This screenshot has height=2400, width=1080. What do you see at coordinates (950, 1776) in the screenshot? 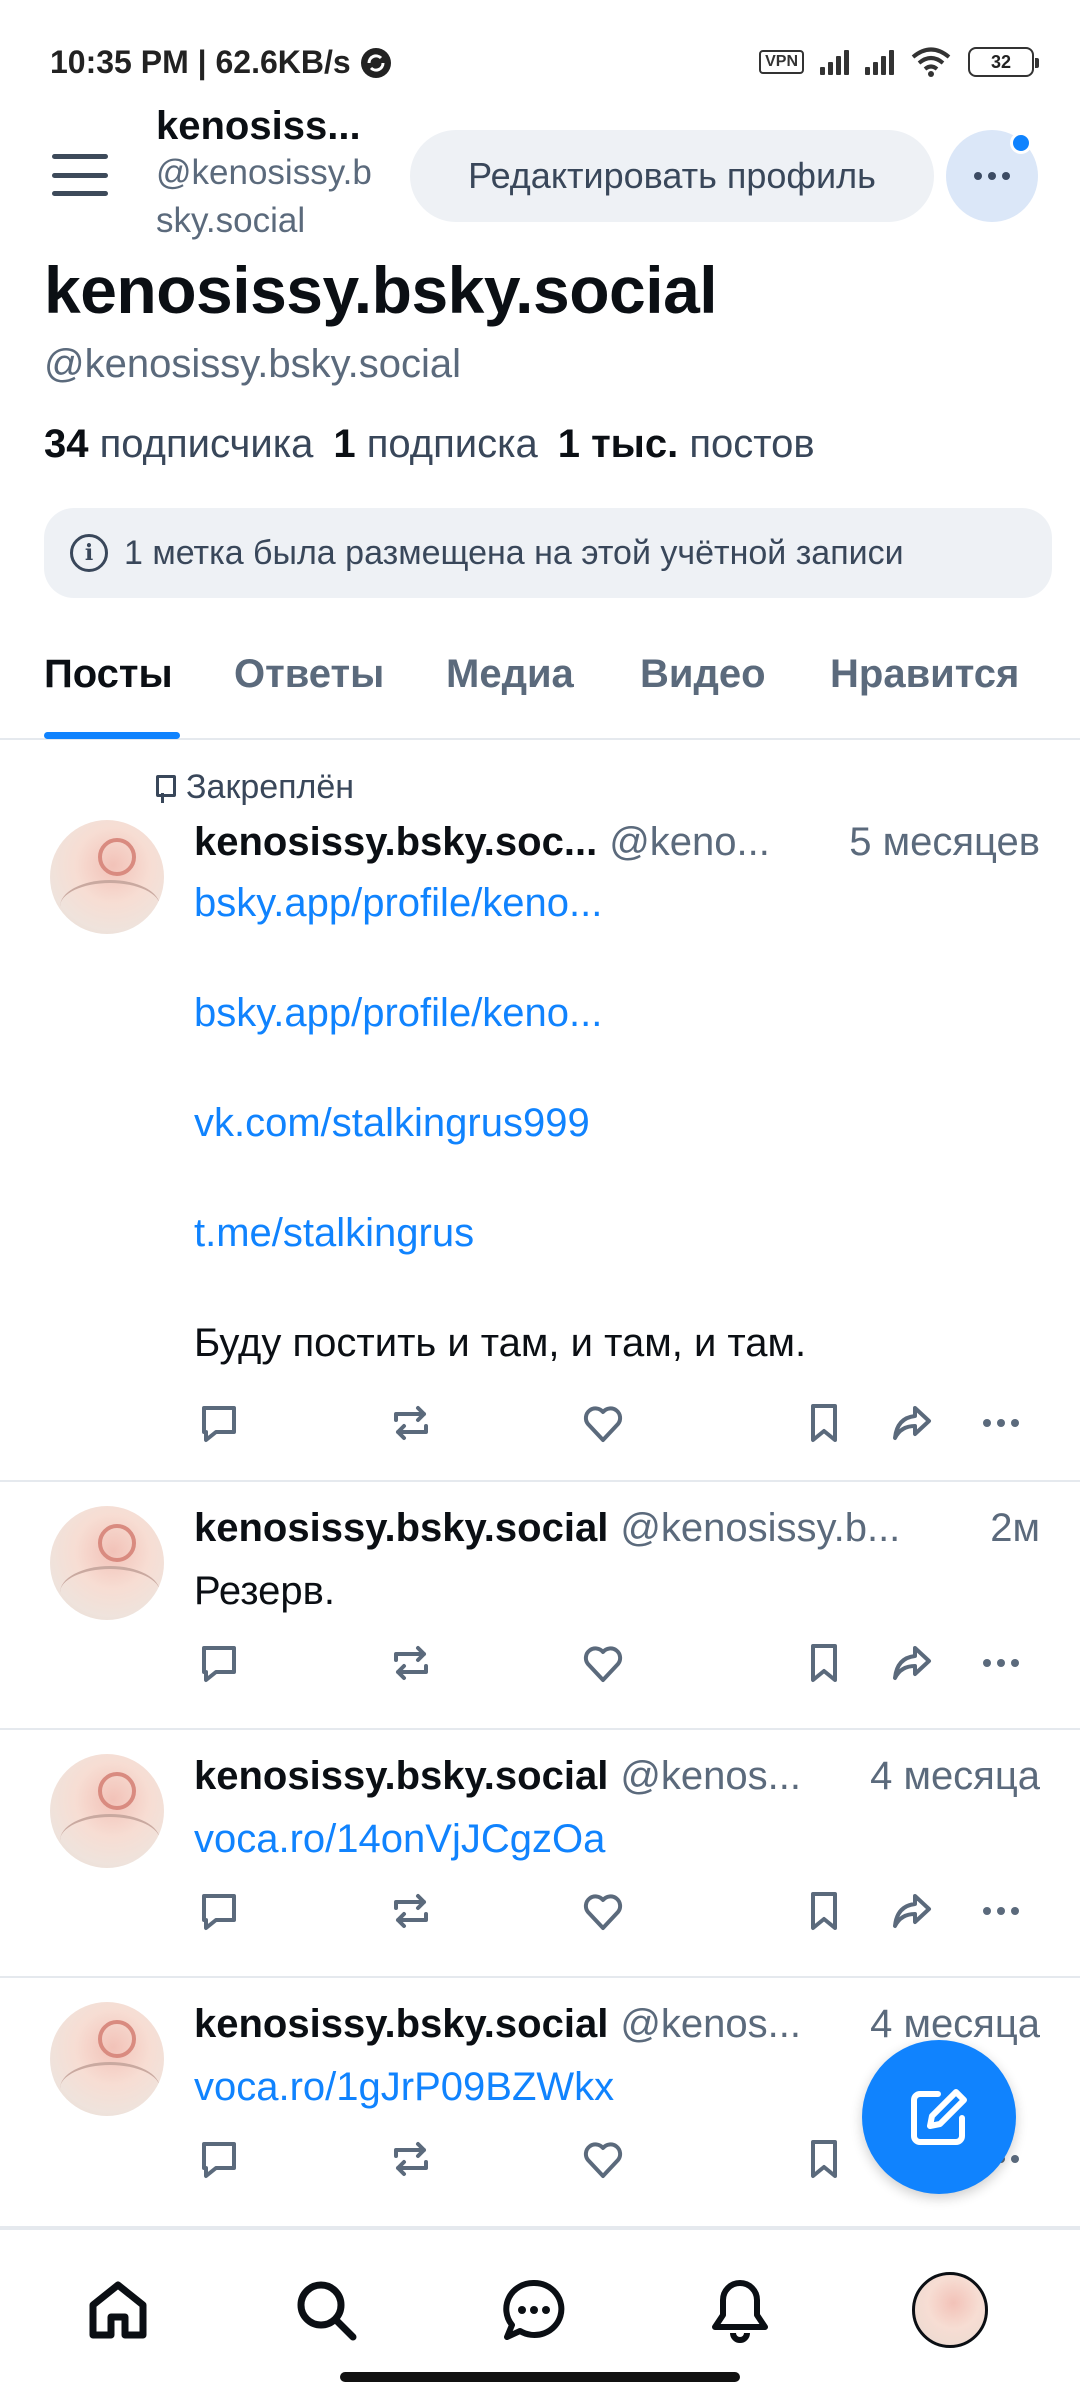
I see `post-time: 4 месяца` at bounding box center [950, 1776].